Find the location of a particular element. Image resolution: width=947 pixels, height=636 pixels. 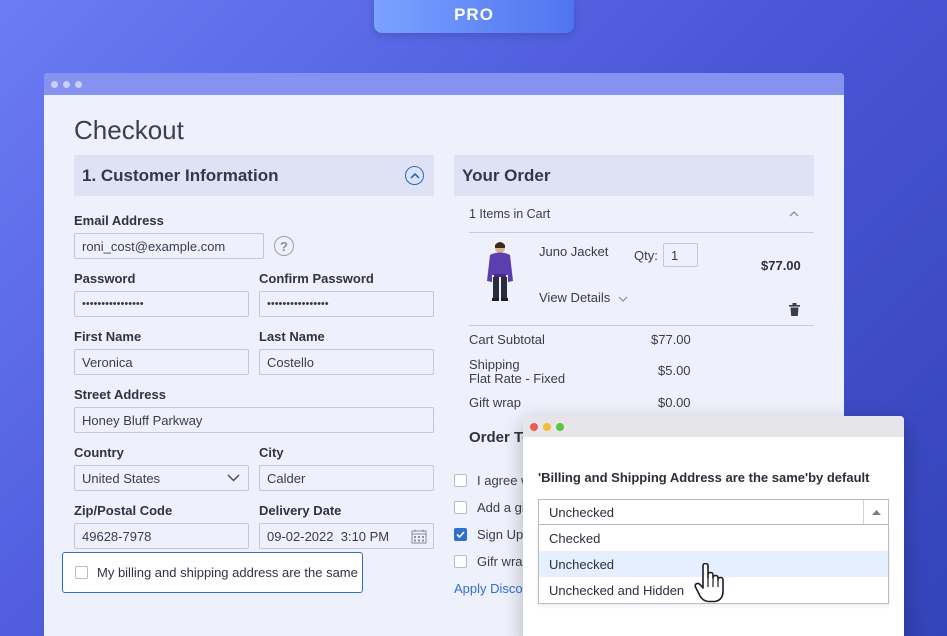

your-order-heading: Your Order is located at coordinates (506, 175).